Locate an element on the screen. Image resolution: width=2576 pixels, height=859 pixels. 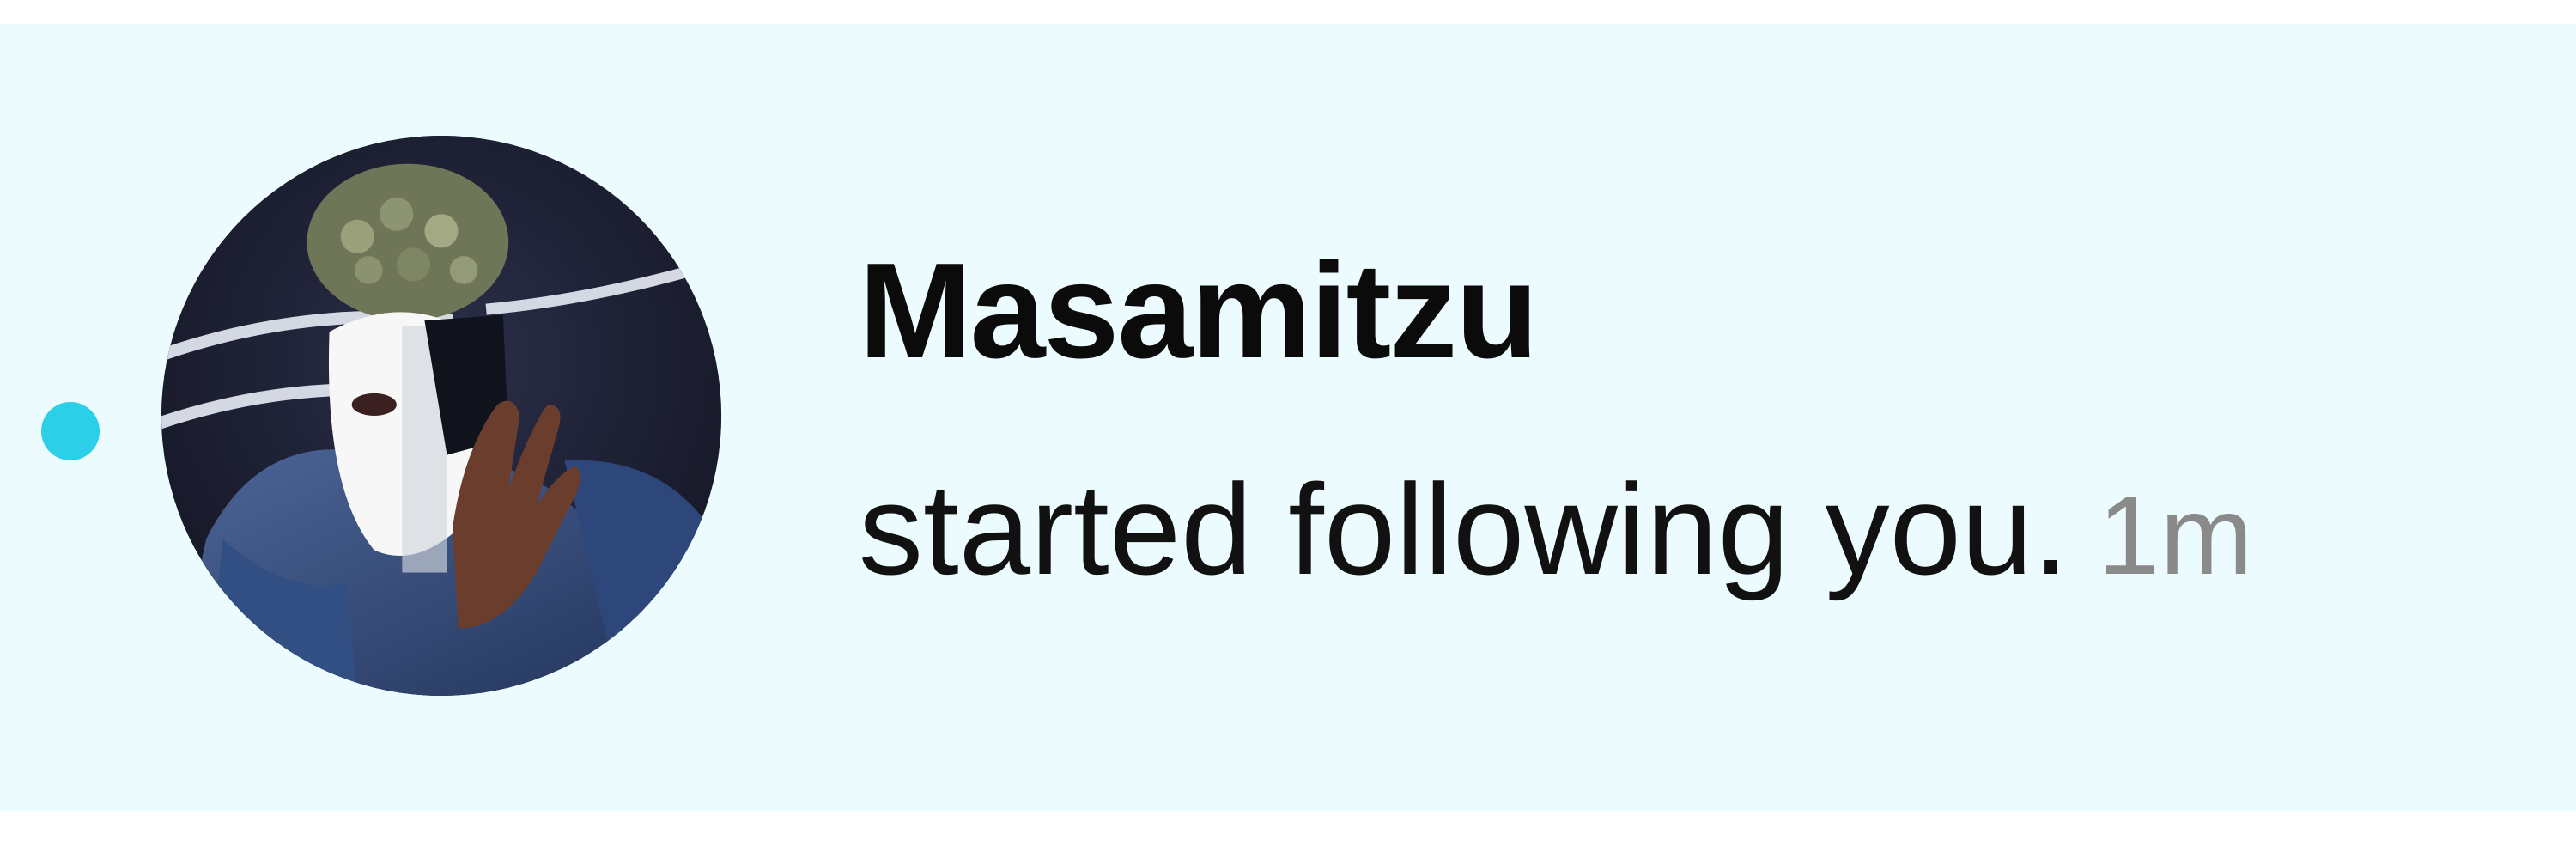
action-line: started following you. 1m is located at coordinates (1696, 529).